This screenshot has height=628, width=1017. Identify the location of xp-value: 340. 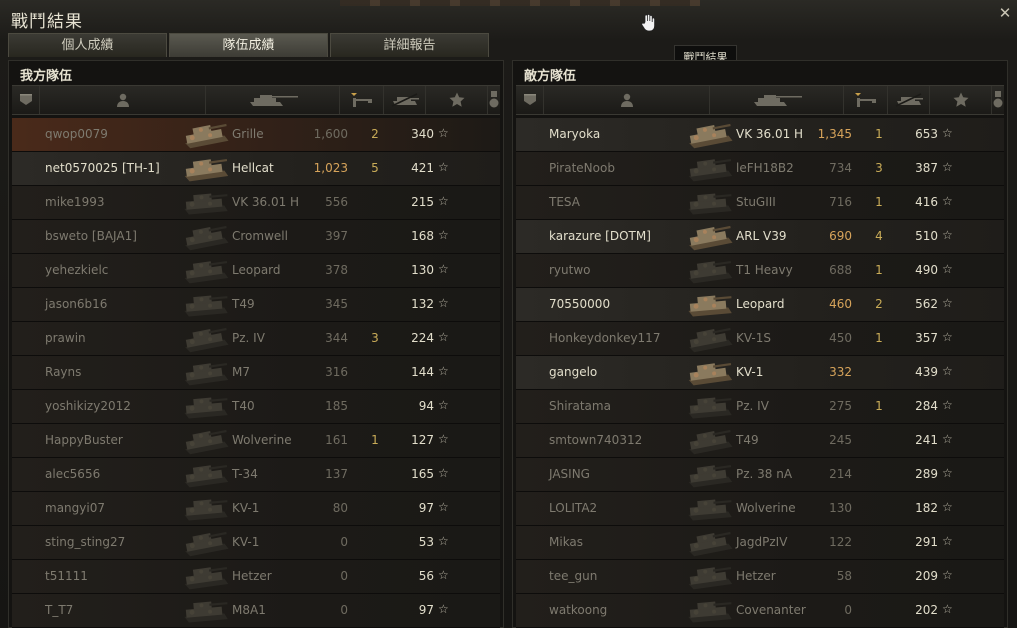
(422, 134).